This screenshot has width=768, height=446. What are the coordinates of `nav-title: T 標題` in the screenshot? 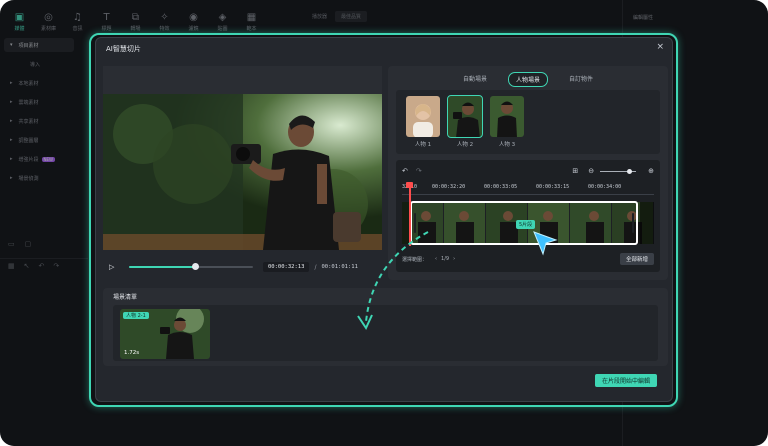 It's located at (106, 22).